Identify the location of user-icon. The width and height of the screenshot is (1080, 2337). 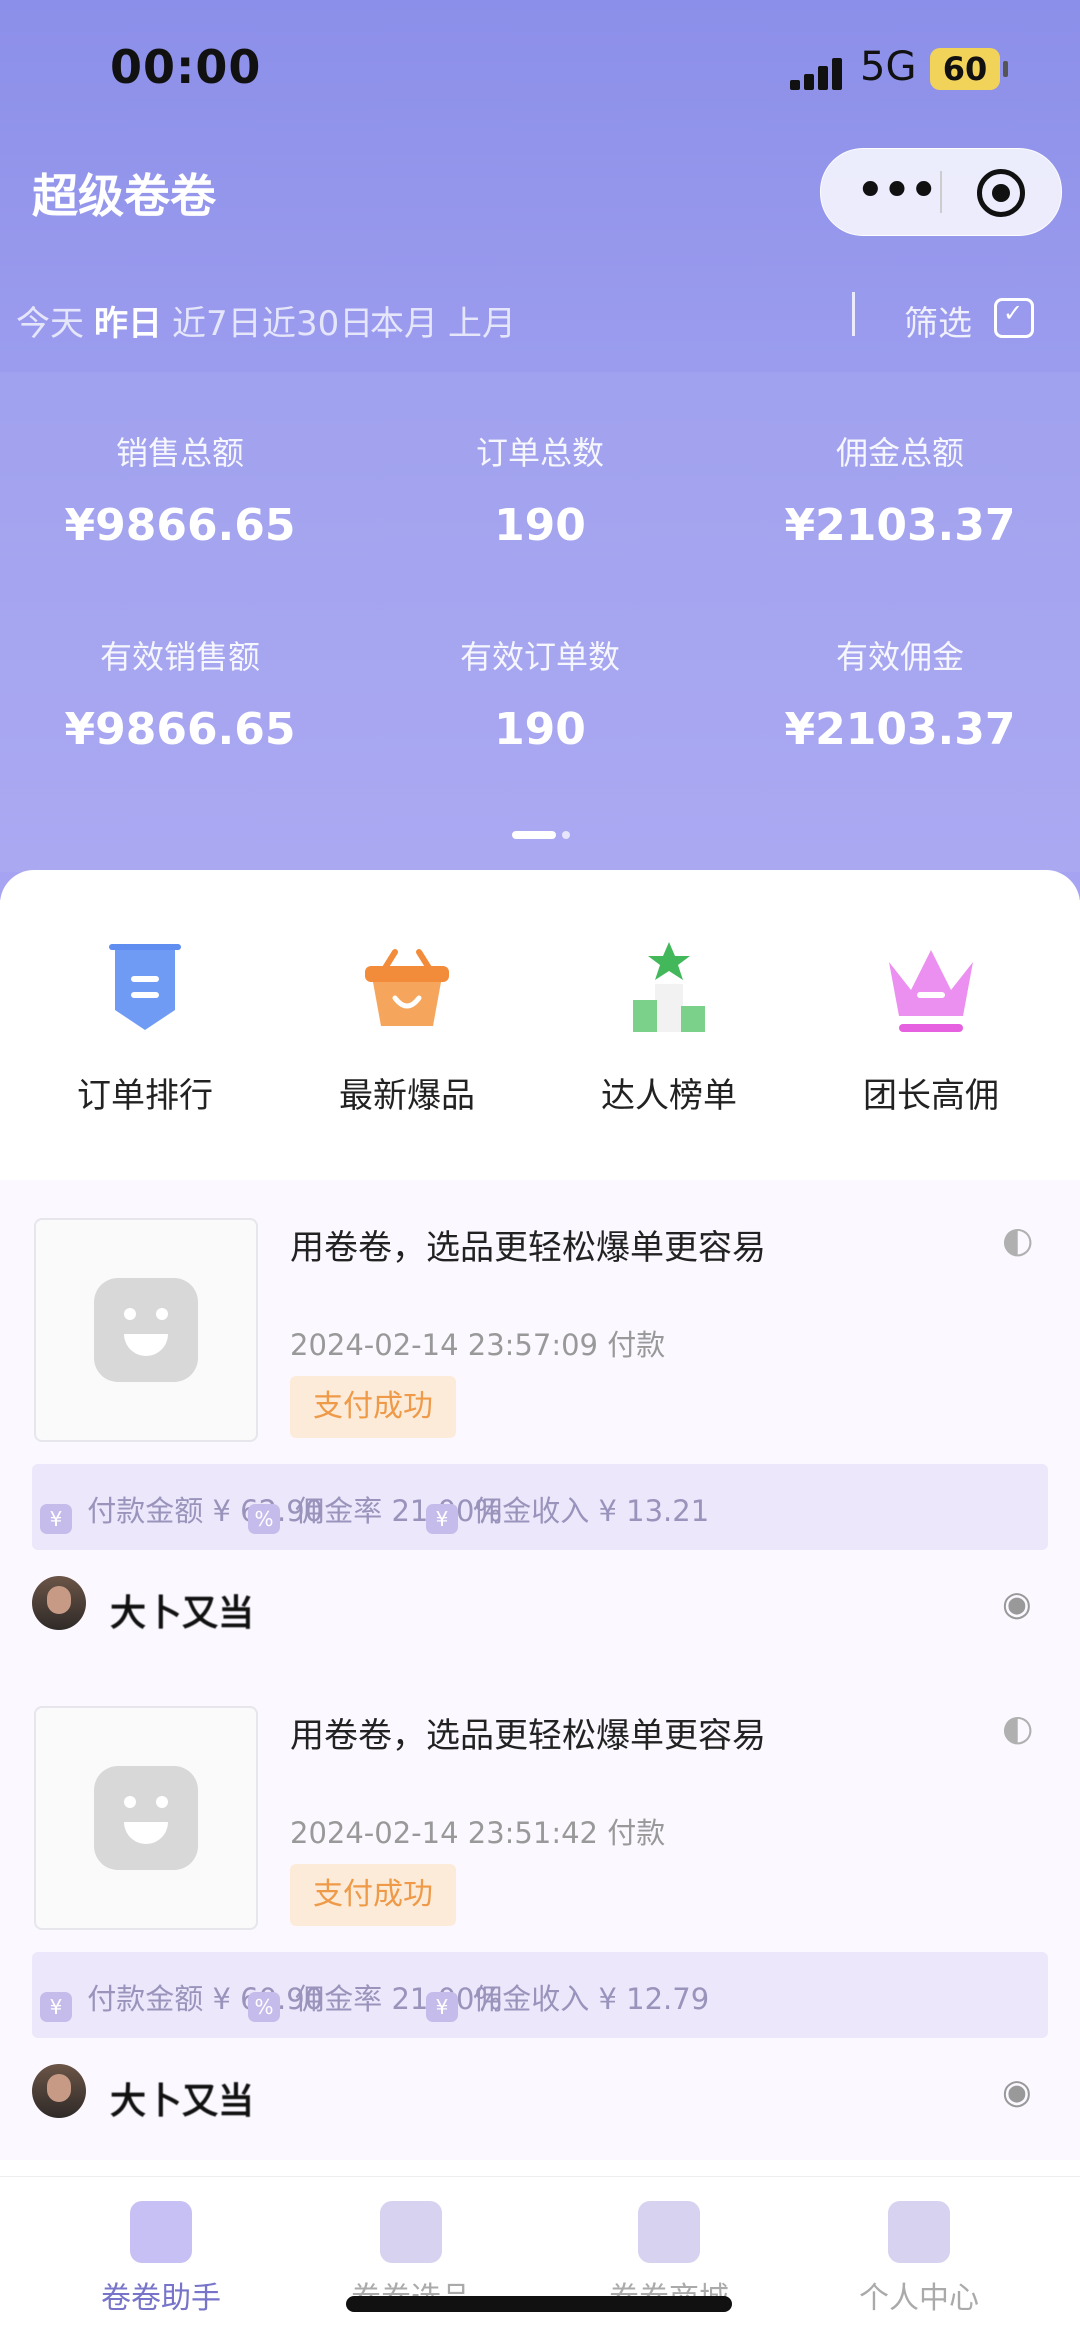
(919, 2232).